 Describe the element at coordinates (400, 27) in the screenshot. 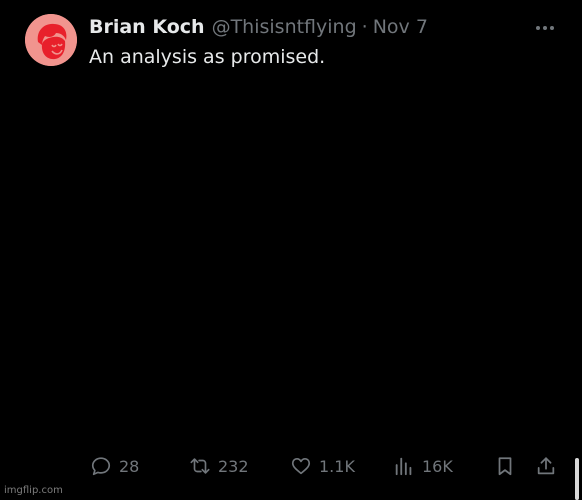

I see `tweet-date: Nov 7` at that location.